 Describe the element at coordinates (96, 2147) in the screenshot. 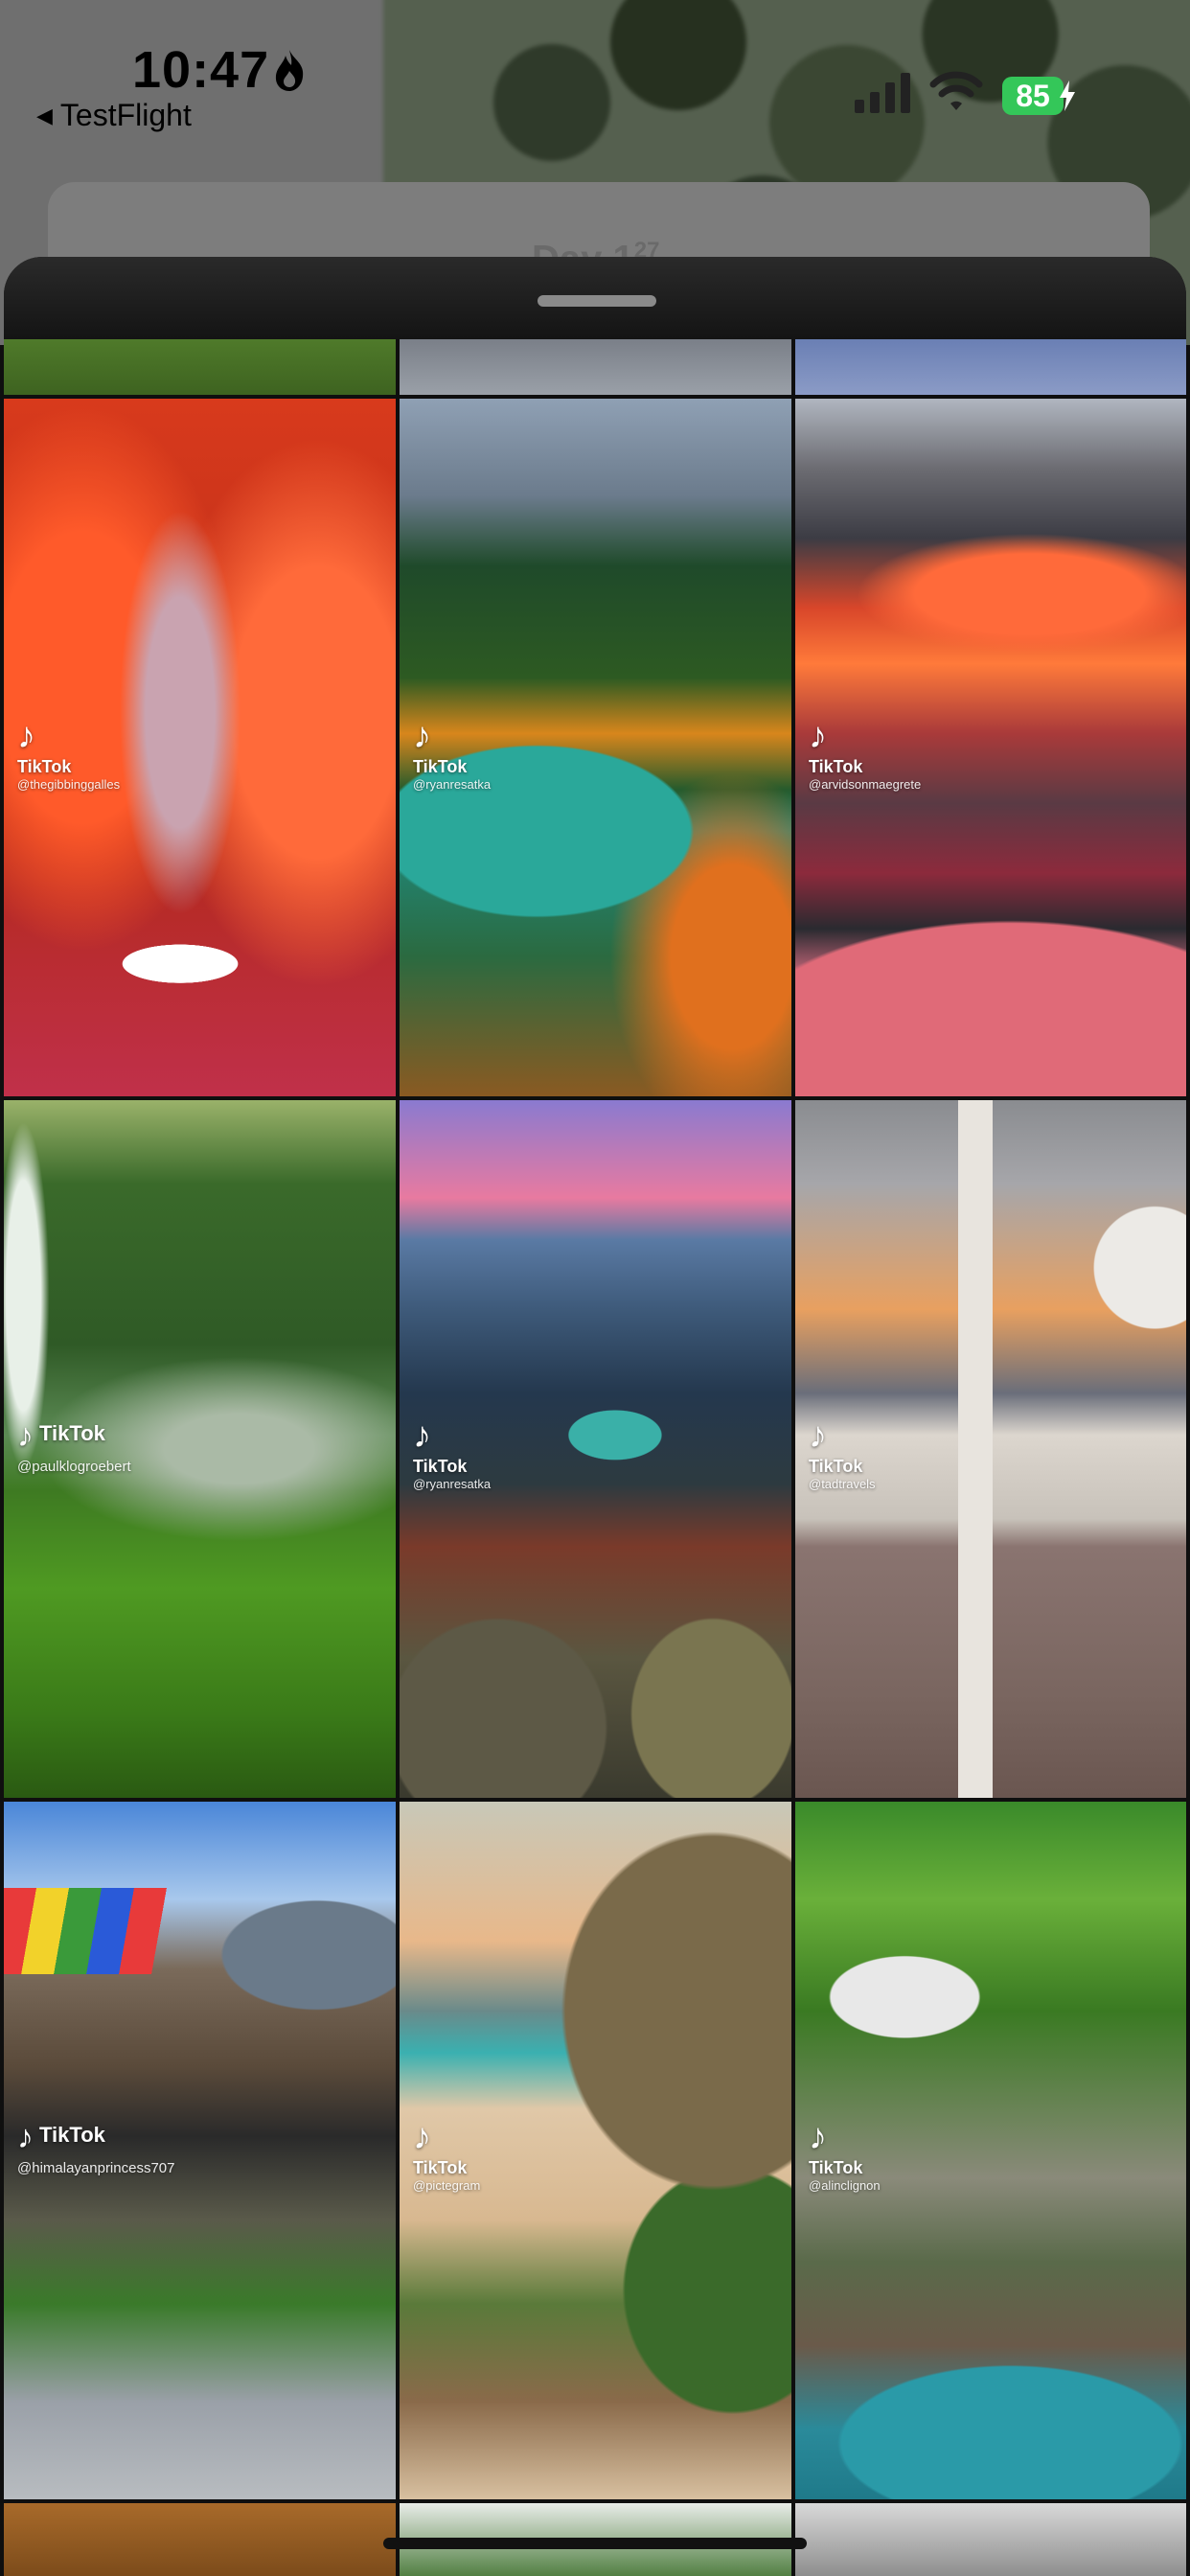

I see `tiktok-watermark: ♪ TikTok @himalayanprincess707` at that location.